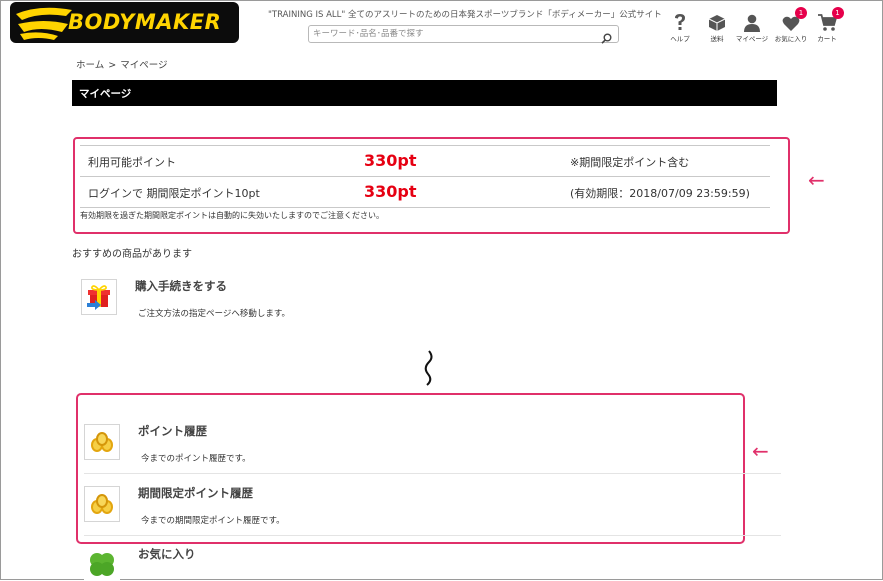 This screenshot has width=883, height=581. Describe the element at coordinates (195, 493) in the screenshot. I see `menu-item-title: 期間限定ポイント履歴` at that location.